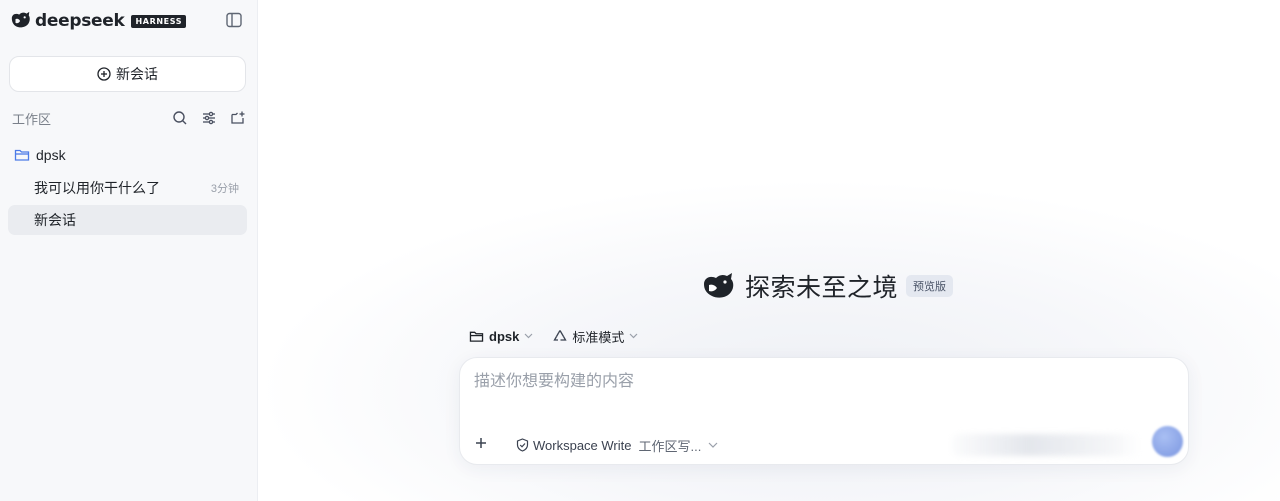 The width and height of the screenshot is (1280, 501). I want to click on hero: 探索未至之境 预览版, so click(828, 286).